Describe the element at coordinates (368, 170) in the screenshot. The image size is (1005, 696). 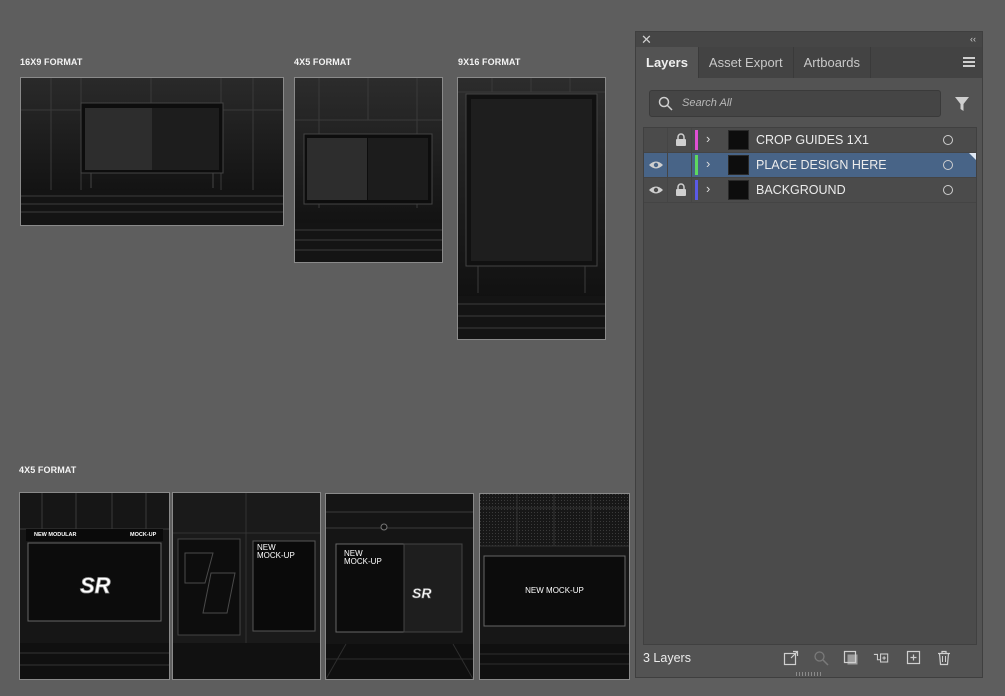
I see `artboard-4x5` at that location.